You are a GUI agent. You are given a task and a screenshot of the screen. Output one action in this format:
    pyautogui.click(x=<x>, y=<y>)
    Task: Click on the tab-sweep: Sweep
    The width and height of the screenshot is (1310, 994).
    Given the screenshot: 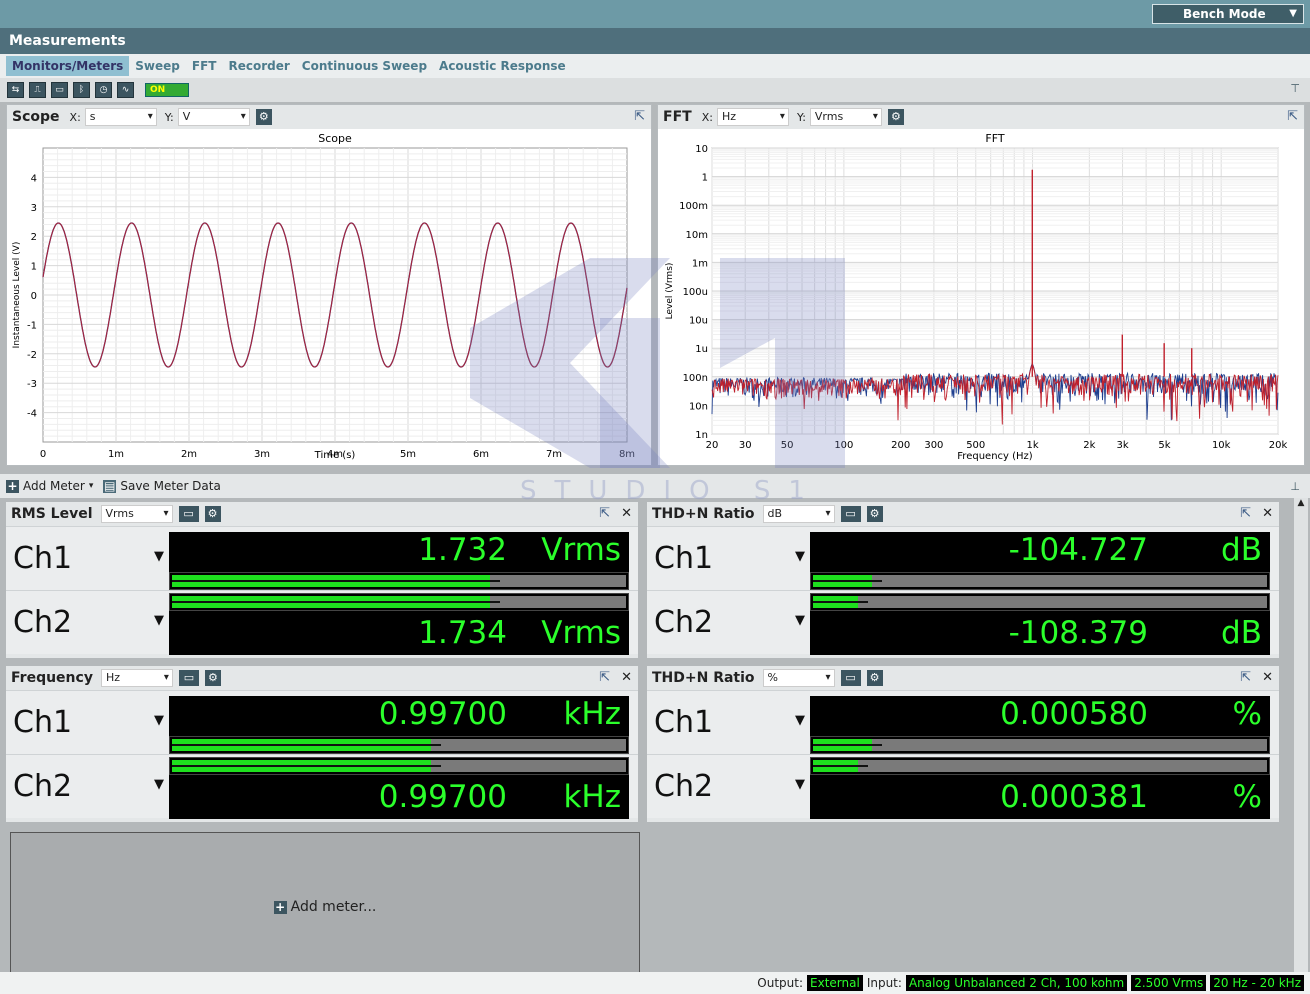 What is the action you would take?
    pyautogui.click(x=157, y=66)
    